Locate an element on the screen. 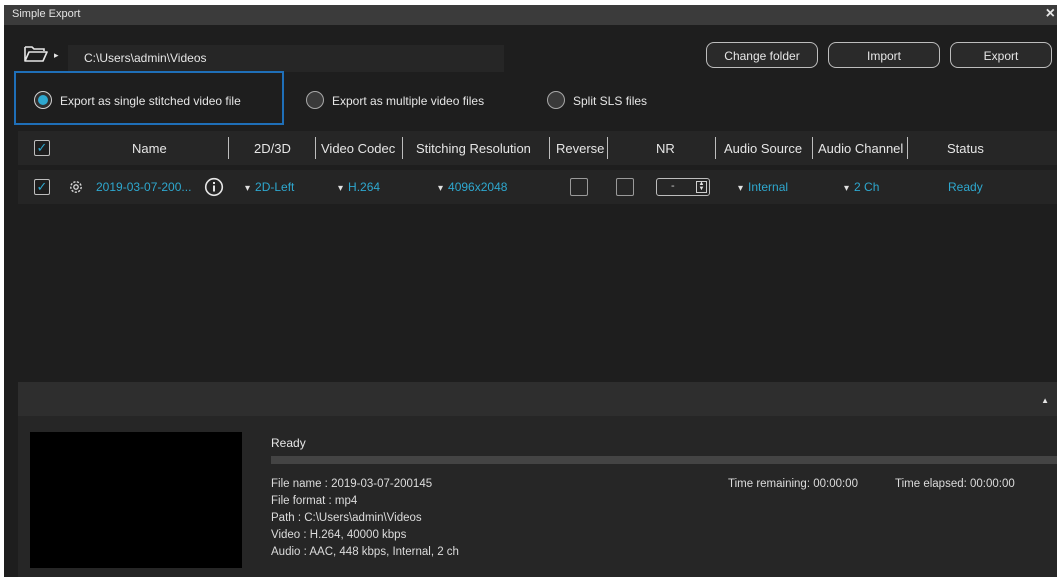 This screenshot has height=577, width=1057. column-reverse: Reverse is located at coordinates (580, 148).